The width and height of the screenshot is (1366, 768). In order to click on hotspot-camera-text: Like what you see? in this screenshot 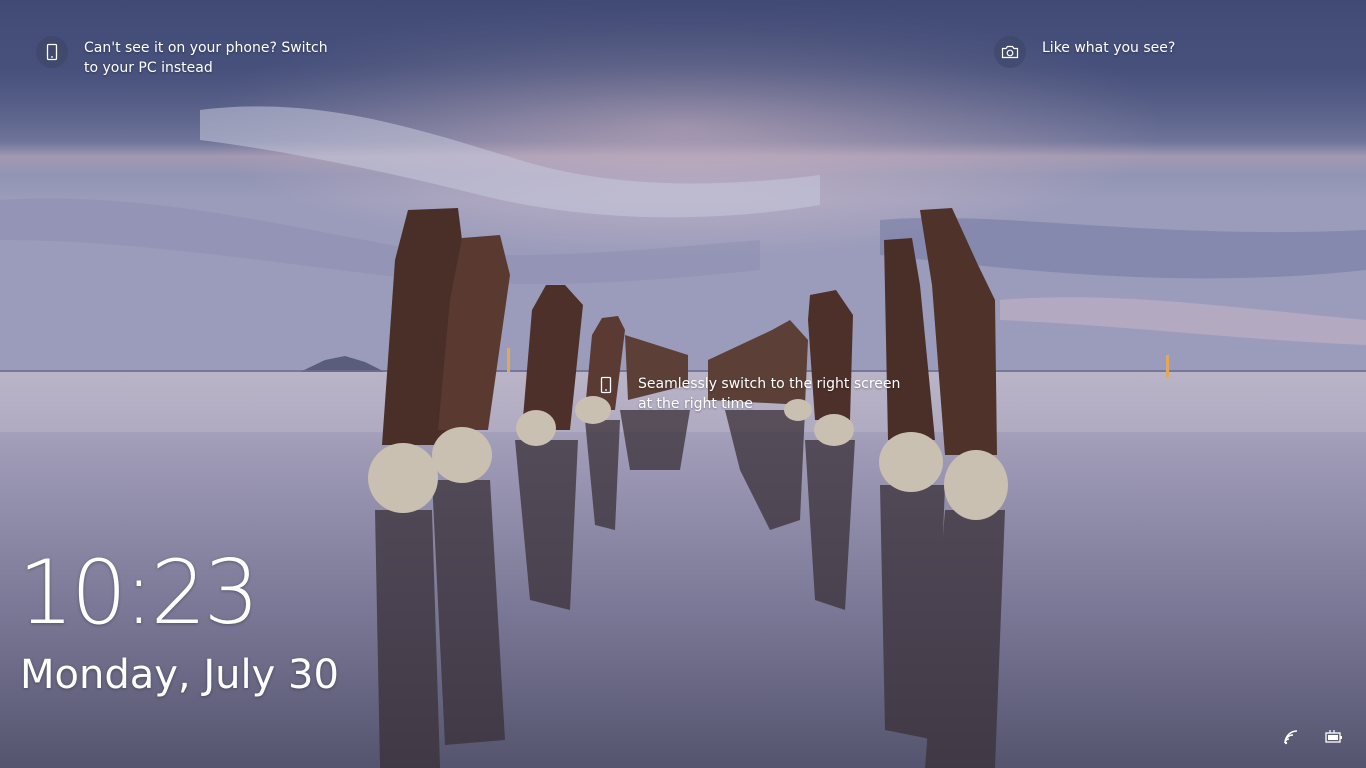, I will do `click(1109, 48)`.